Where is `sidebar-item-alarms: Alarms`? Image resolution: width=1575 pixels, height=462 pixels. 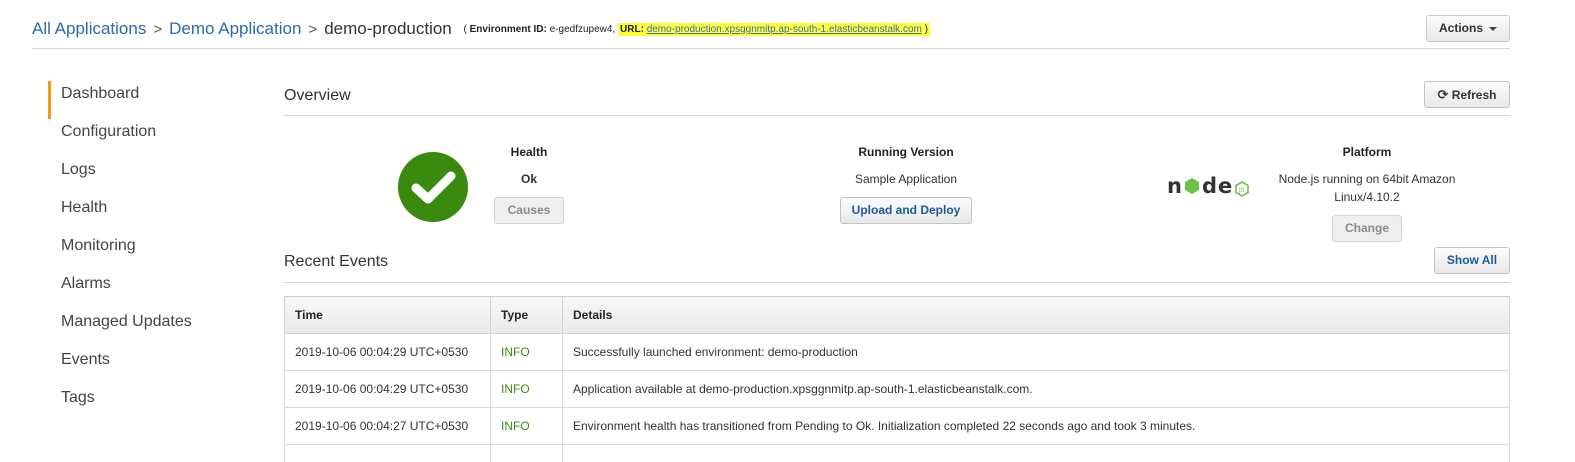 sidebar-item-alarms: Alarms is located at coordinates (148, 290).